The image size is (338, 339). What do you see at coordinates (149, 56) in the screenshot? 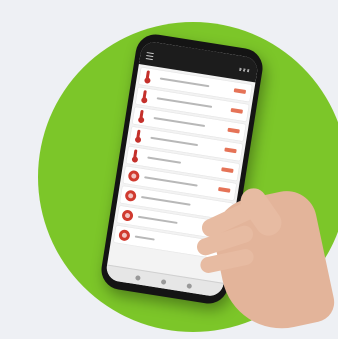
I see `hamburger-menu-icon` at bounding box center [149, 56].